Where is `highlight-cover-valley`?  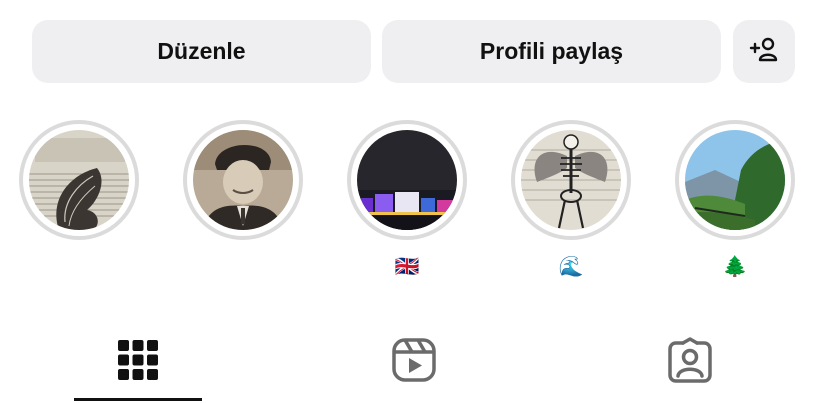 highlight-cover-valley is located at coordinates (735, 180).